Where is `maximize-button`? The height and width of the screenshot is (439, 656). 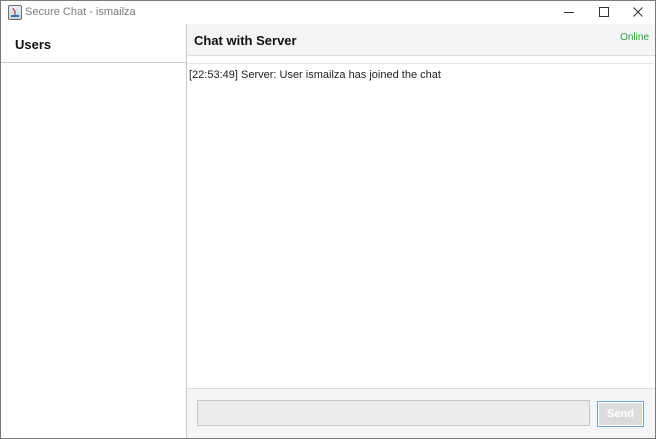
maximize-button is located at coordinates (604, 12).